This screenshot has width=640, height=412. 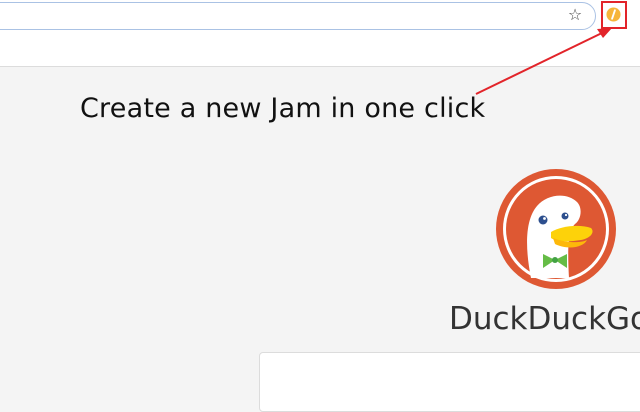 I want to click on browser-bookmarks-area, so click(x=320, y=49).